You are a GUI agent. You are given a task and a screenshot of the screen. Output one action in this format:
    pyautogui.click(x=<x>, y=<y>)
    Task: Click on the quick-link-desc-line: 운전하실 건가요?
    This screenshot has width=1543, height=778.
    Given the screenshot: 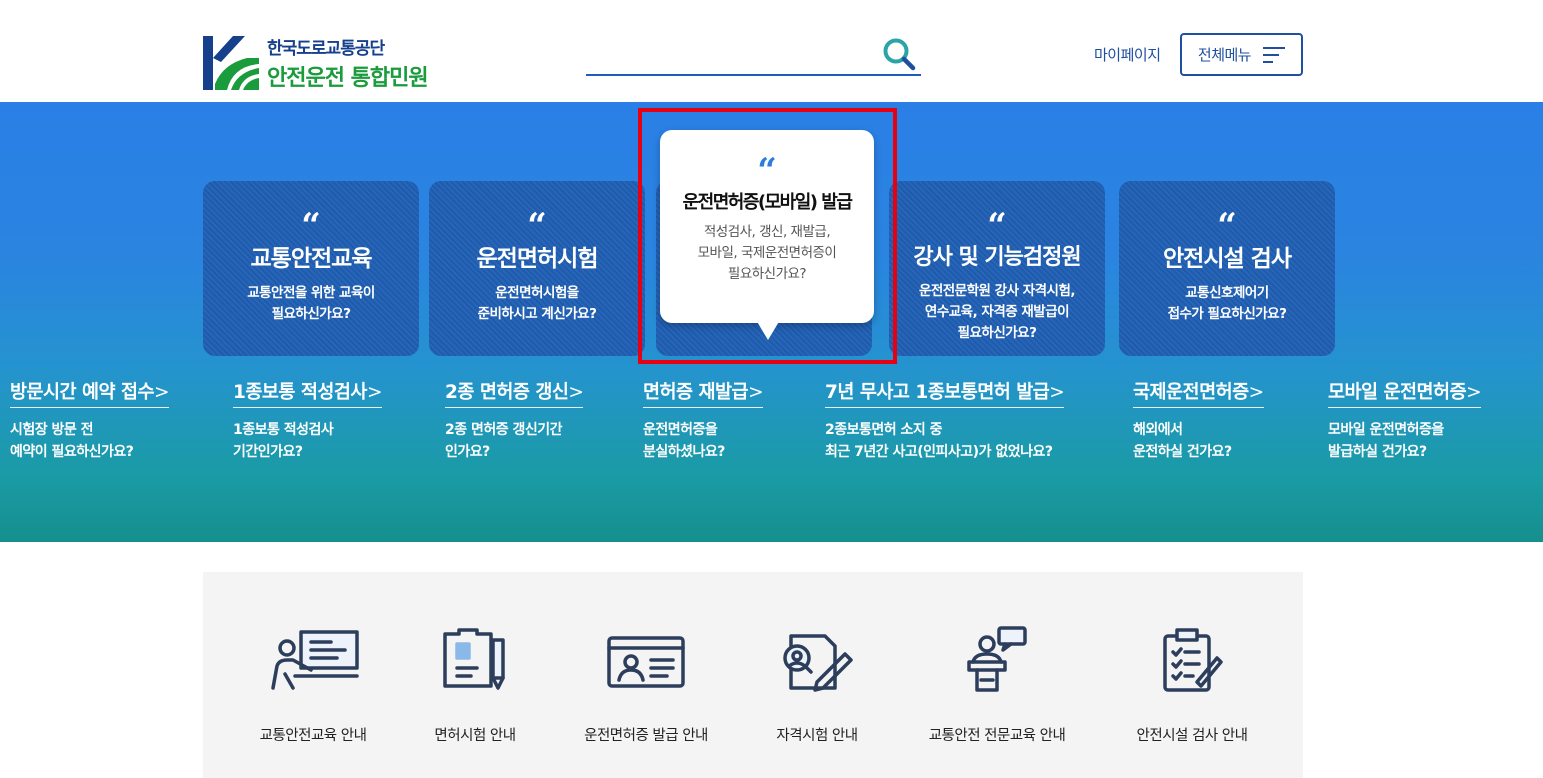 What is the action you would take?
    pyautogui.click(x=1182, y=452)
    